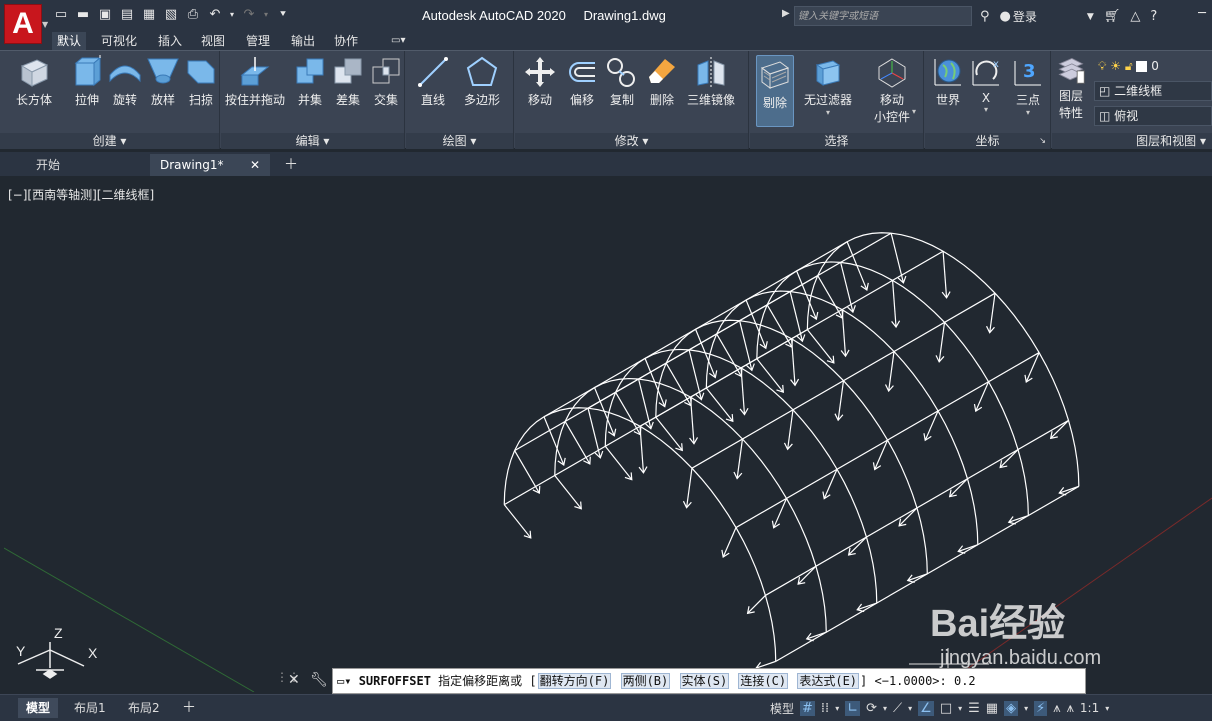 The width and height of the screenshot is (1212, 721). Describe the element at coordinates (119, 41) in the screenshot. I see `tab-visualize: 可视化` at that location.